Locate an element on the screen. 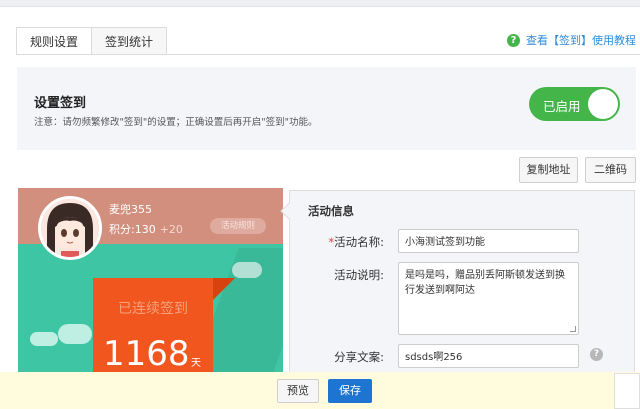 The image size is (640, 409). toggle-knob is located at coordinates (603, 104).